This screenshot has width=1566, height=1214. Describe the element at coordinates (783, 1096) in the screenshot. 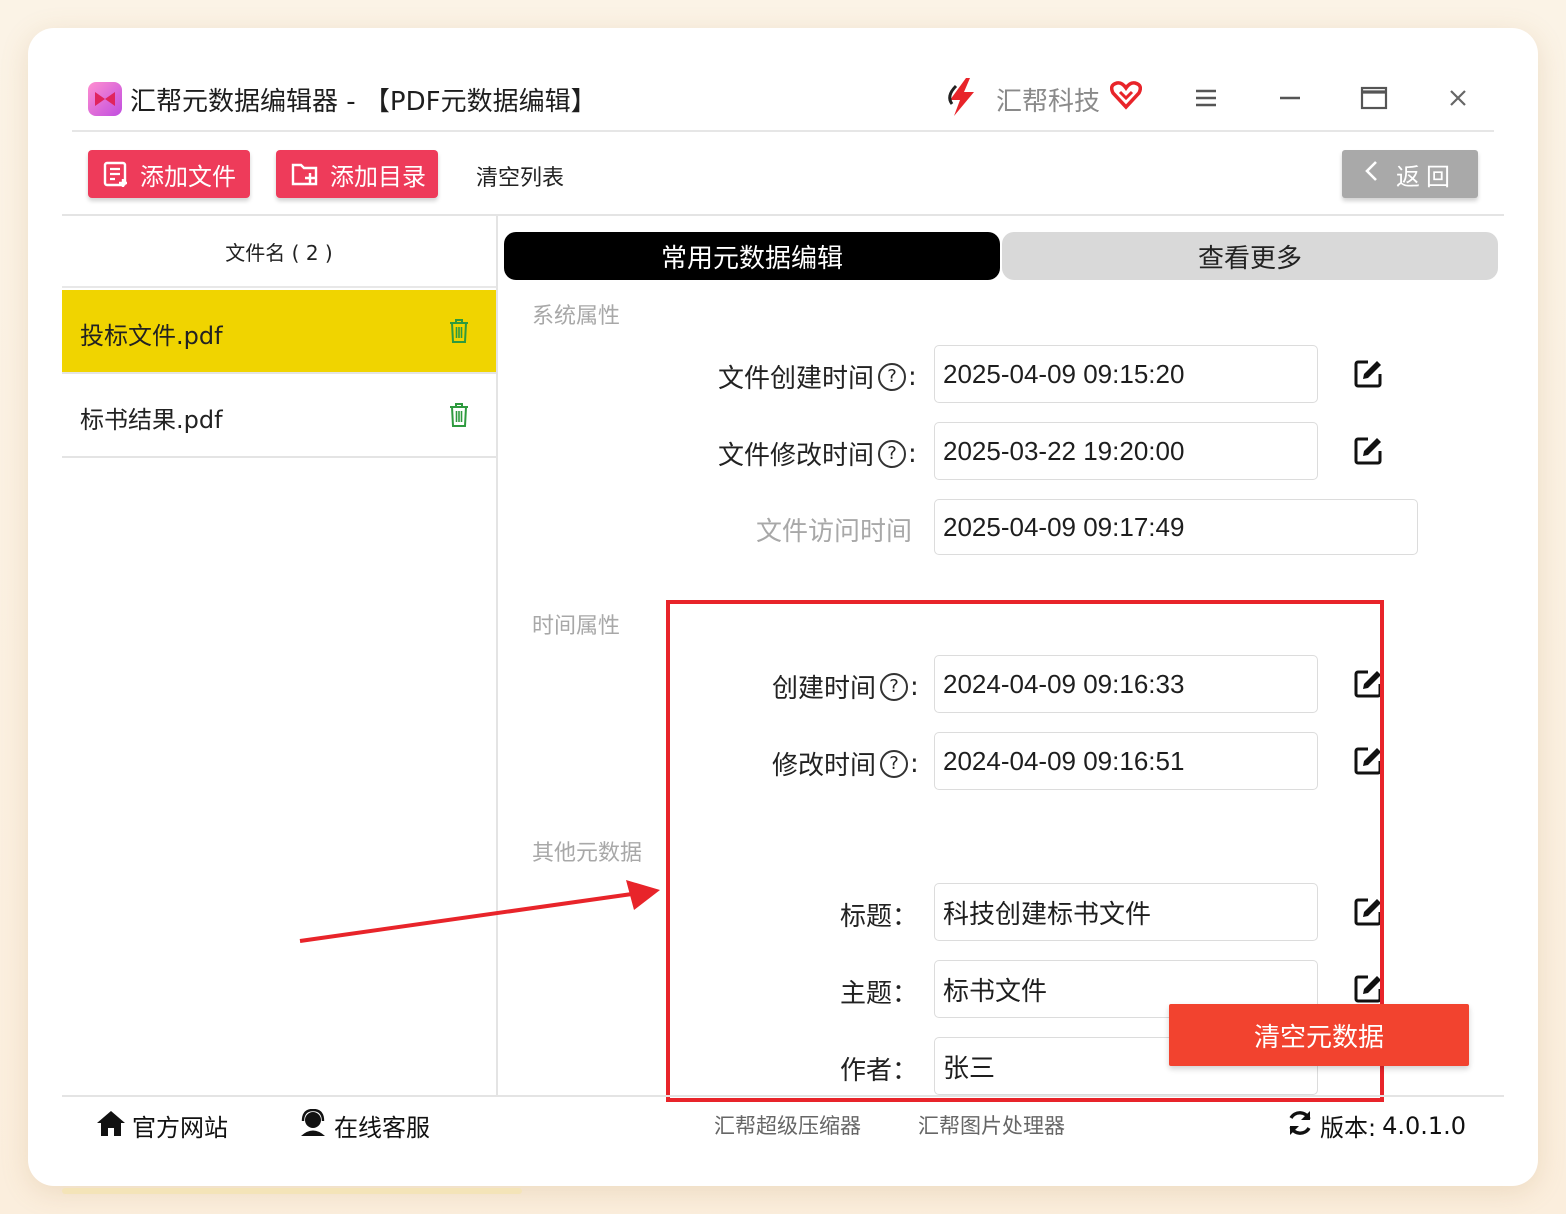

I see `footer-divider` at that location.